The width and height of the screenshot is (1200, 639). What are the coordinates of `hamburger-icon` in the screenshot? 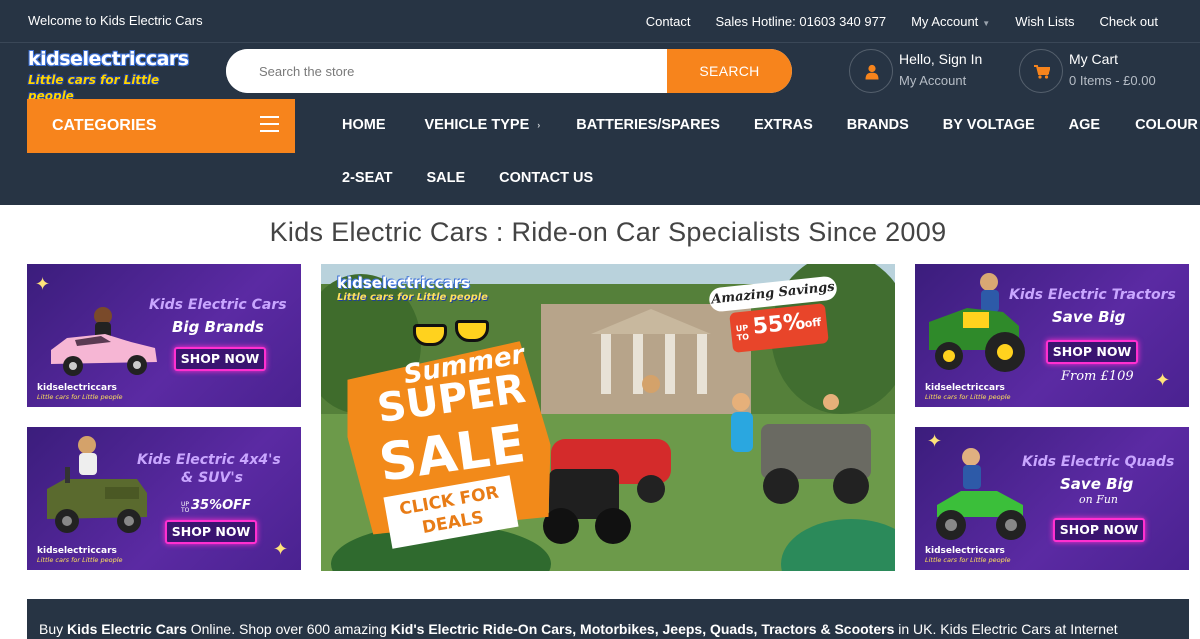 It's located at (269, 125).